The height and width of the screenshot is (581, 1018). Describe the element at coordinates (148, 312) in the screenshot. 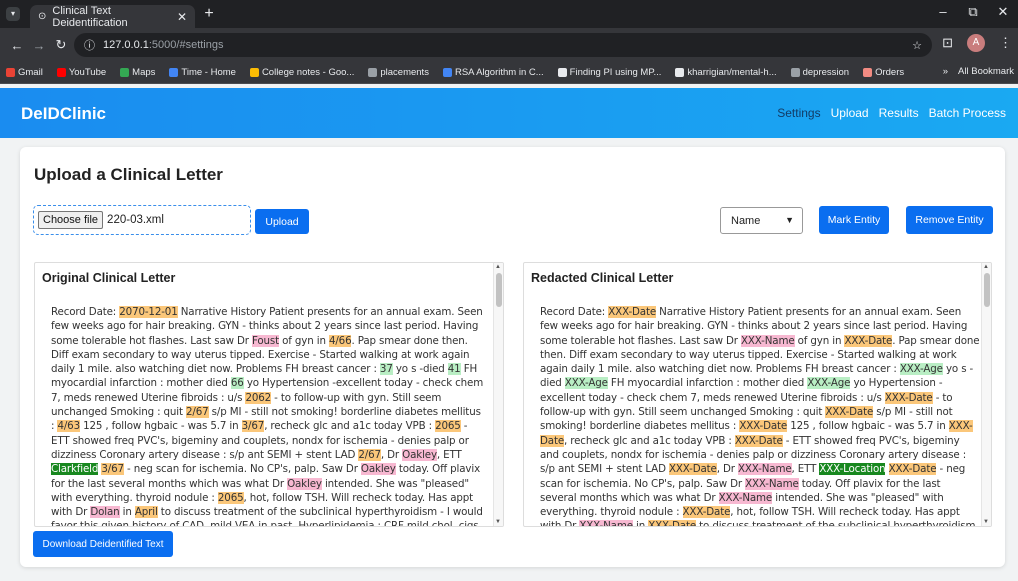

I see `entity-highlight: 2070-12-01` at that location.